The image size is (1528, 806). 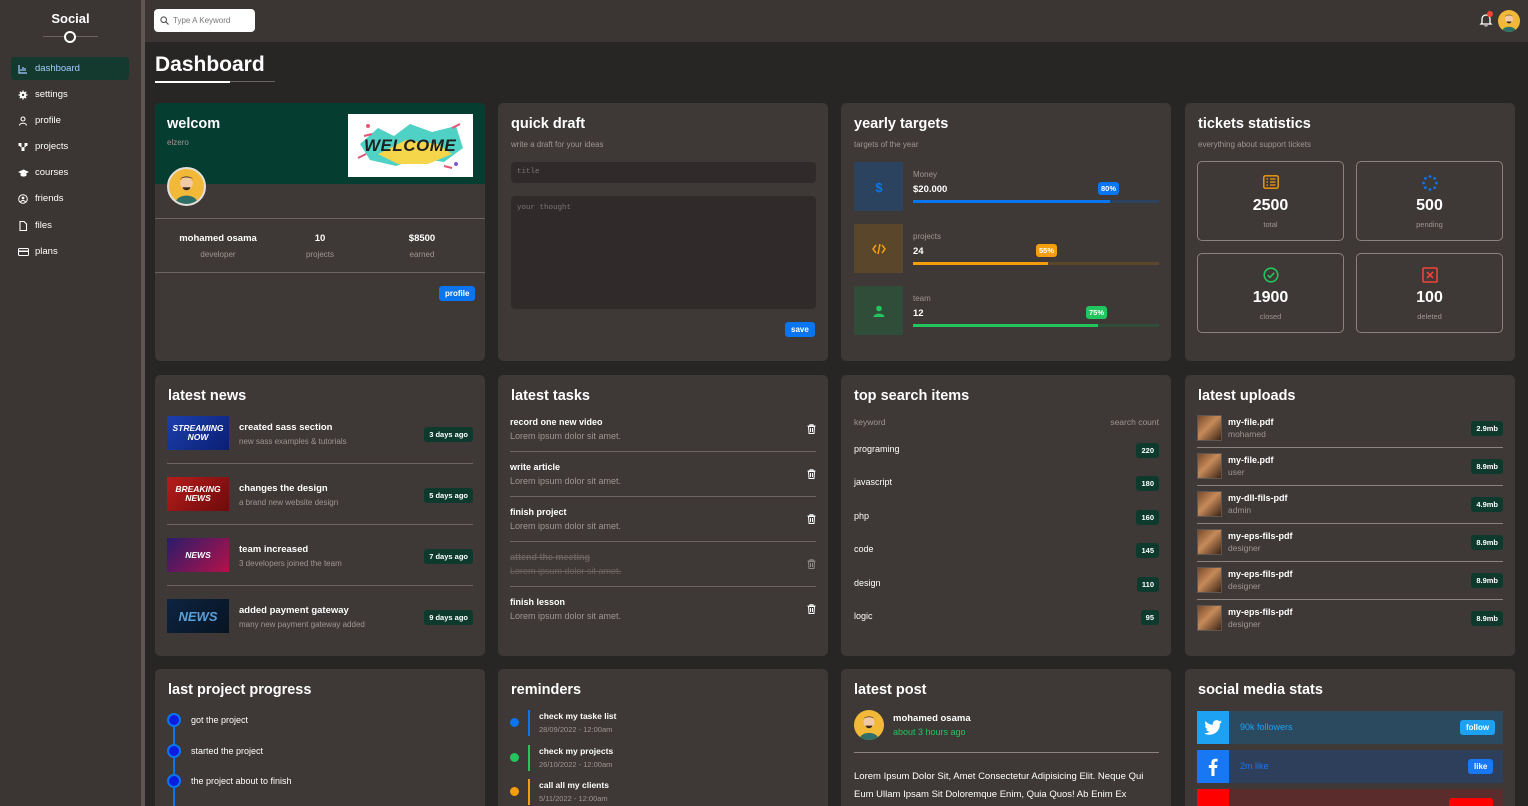 What do you see at coordinates (220, 720) in the screenshot?
I see `progress-step-label: got the project` at bounding box center [220, 720].